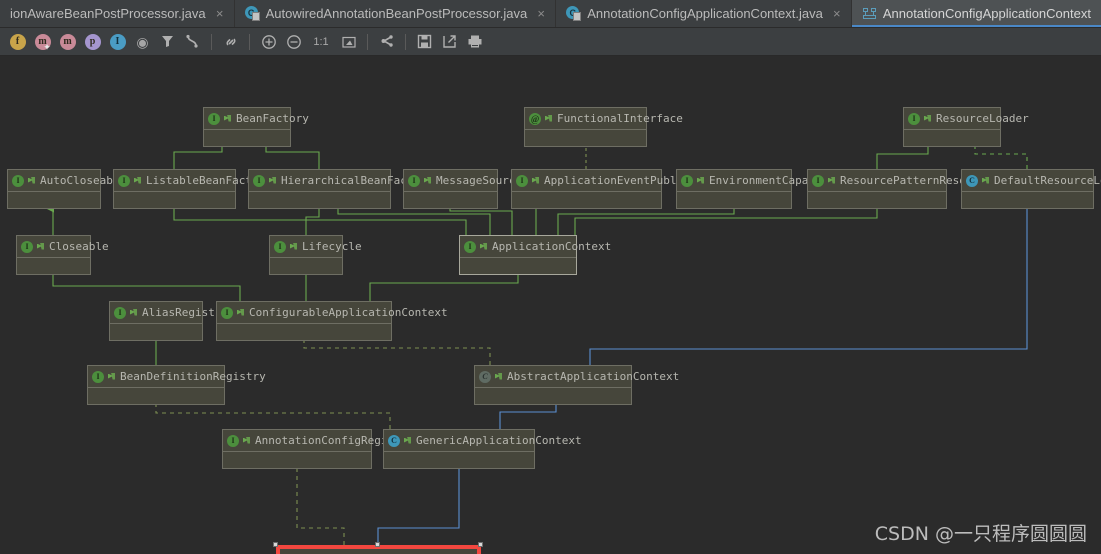  I want to click on show-fields-button: f, so click(17, 42).